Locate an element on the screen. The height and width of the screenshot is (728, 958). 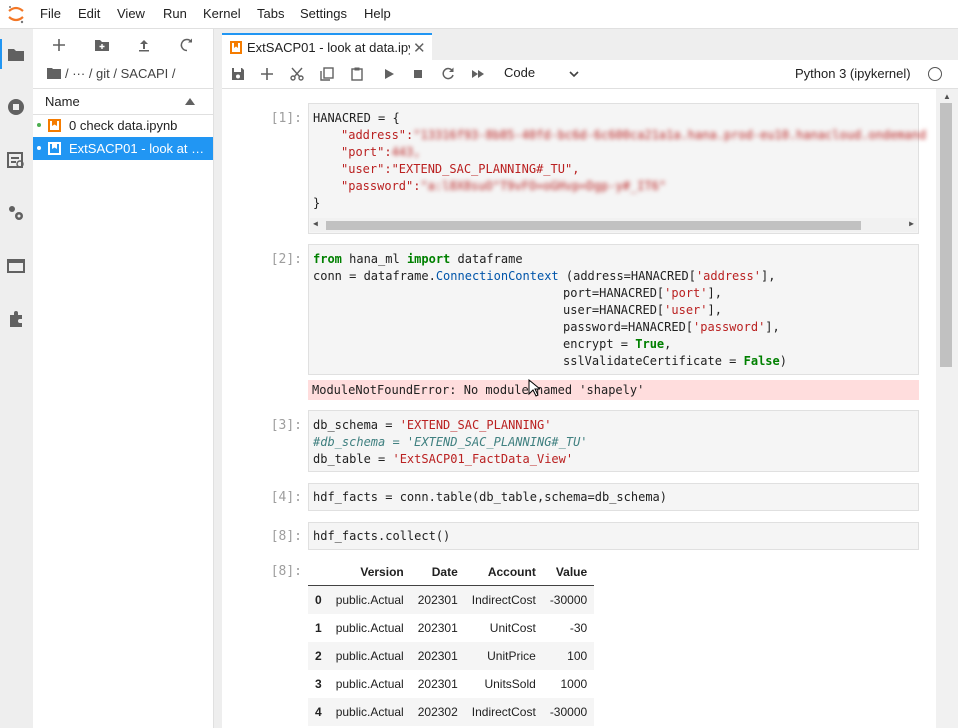
output-prompt: [8]: is located at coordinates (286, 571).